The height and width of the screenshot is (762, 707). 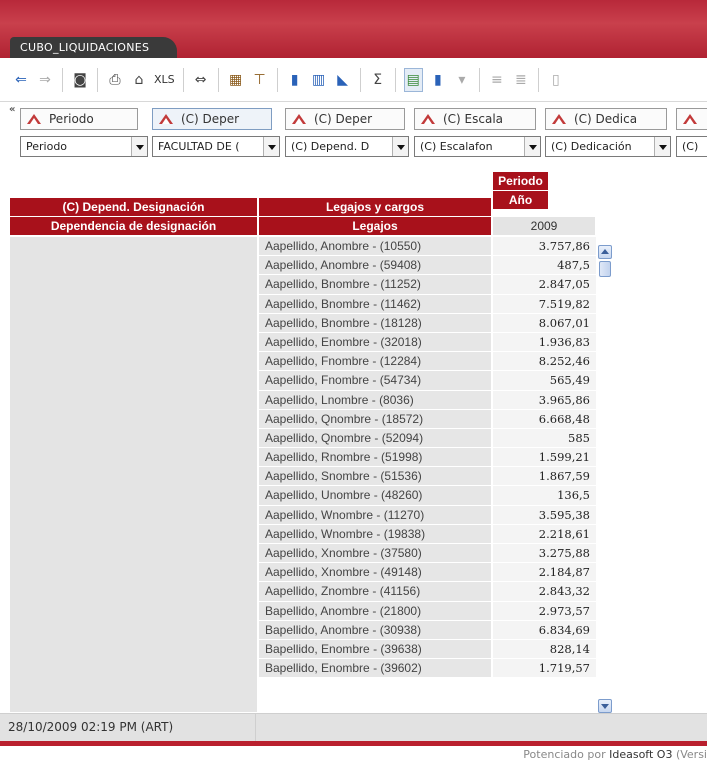 What do you see at coordinates (375, 457) in the screenshot?
I see `legajo-cell: Aapellido, Rnombre - (51998)` at bounding box center [375, 457].